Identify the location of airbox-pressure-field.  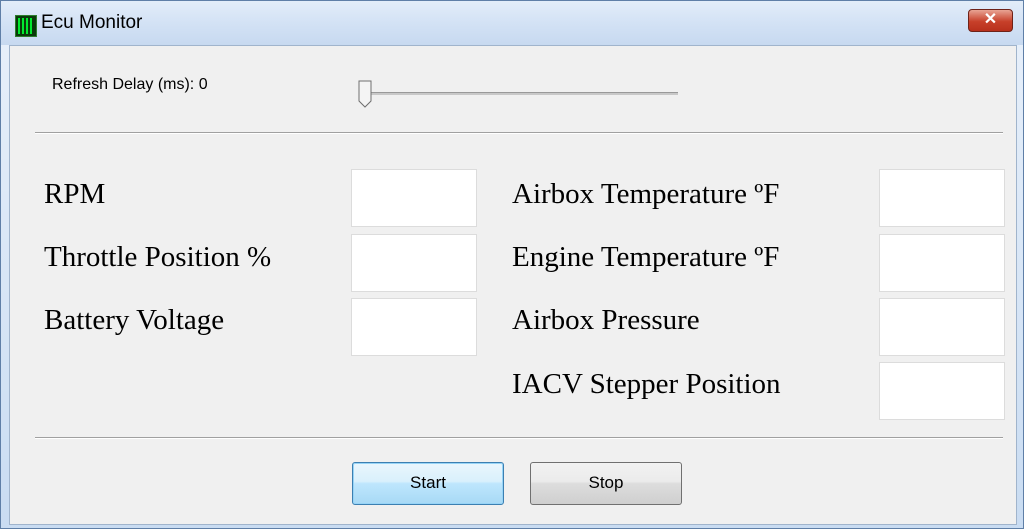
(942, 327).